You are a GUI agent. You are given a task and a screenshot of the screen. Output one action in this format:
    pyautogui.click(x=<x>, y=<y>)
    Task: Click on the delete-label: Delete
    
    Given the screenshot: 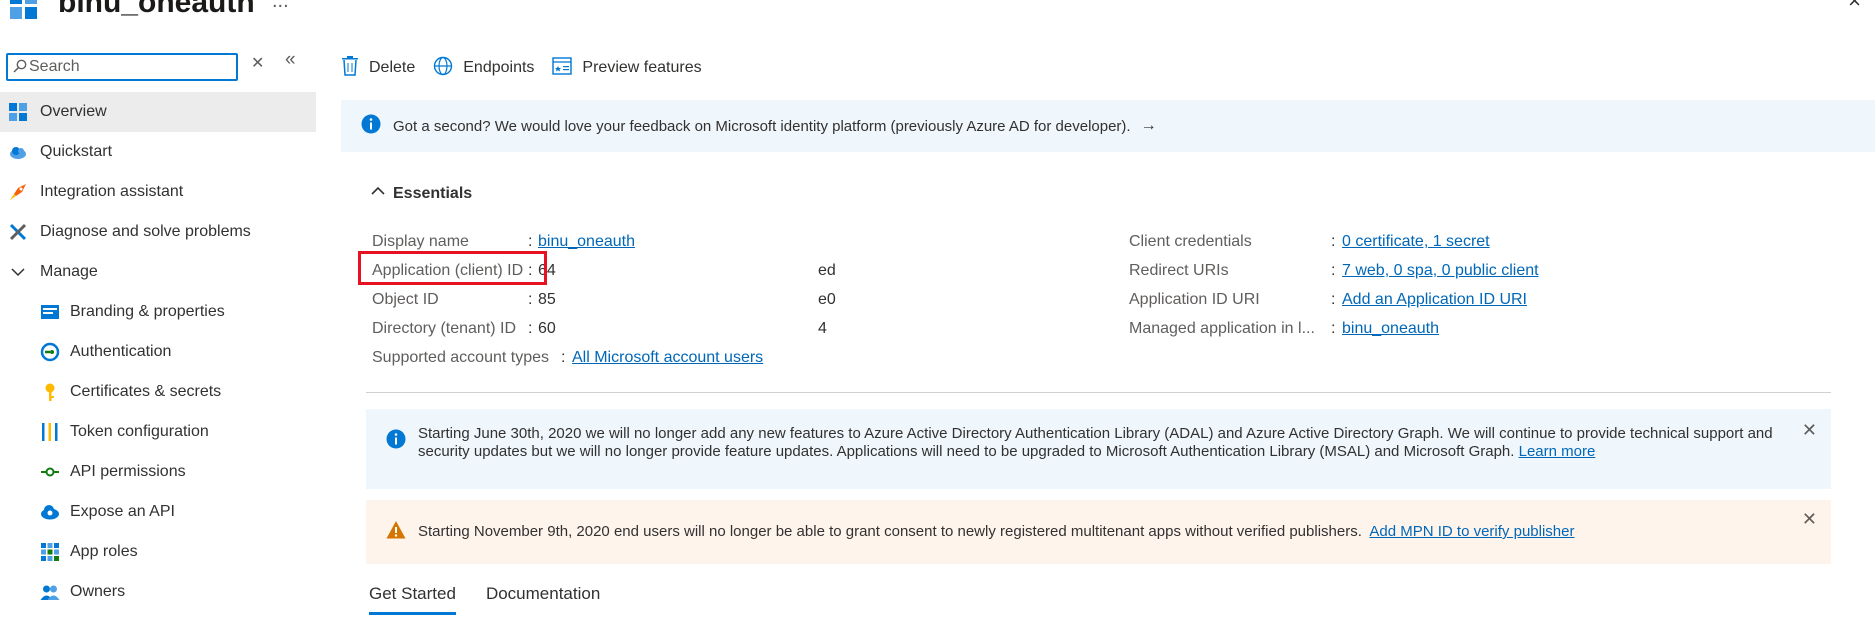 What is the action you would take?
    pyautogui.click(x=392, y=67)
    